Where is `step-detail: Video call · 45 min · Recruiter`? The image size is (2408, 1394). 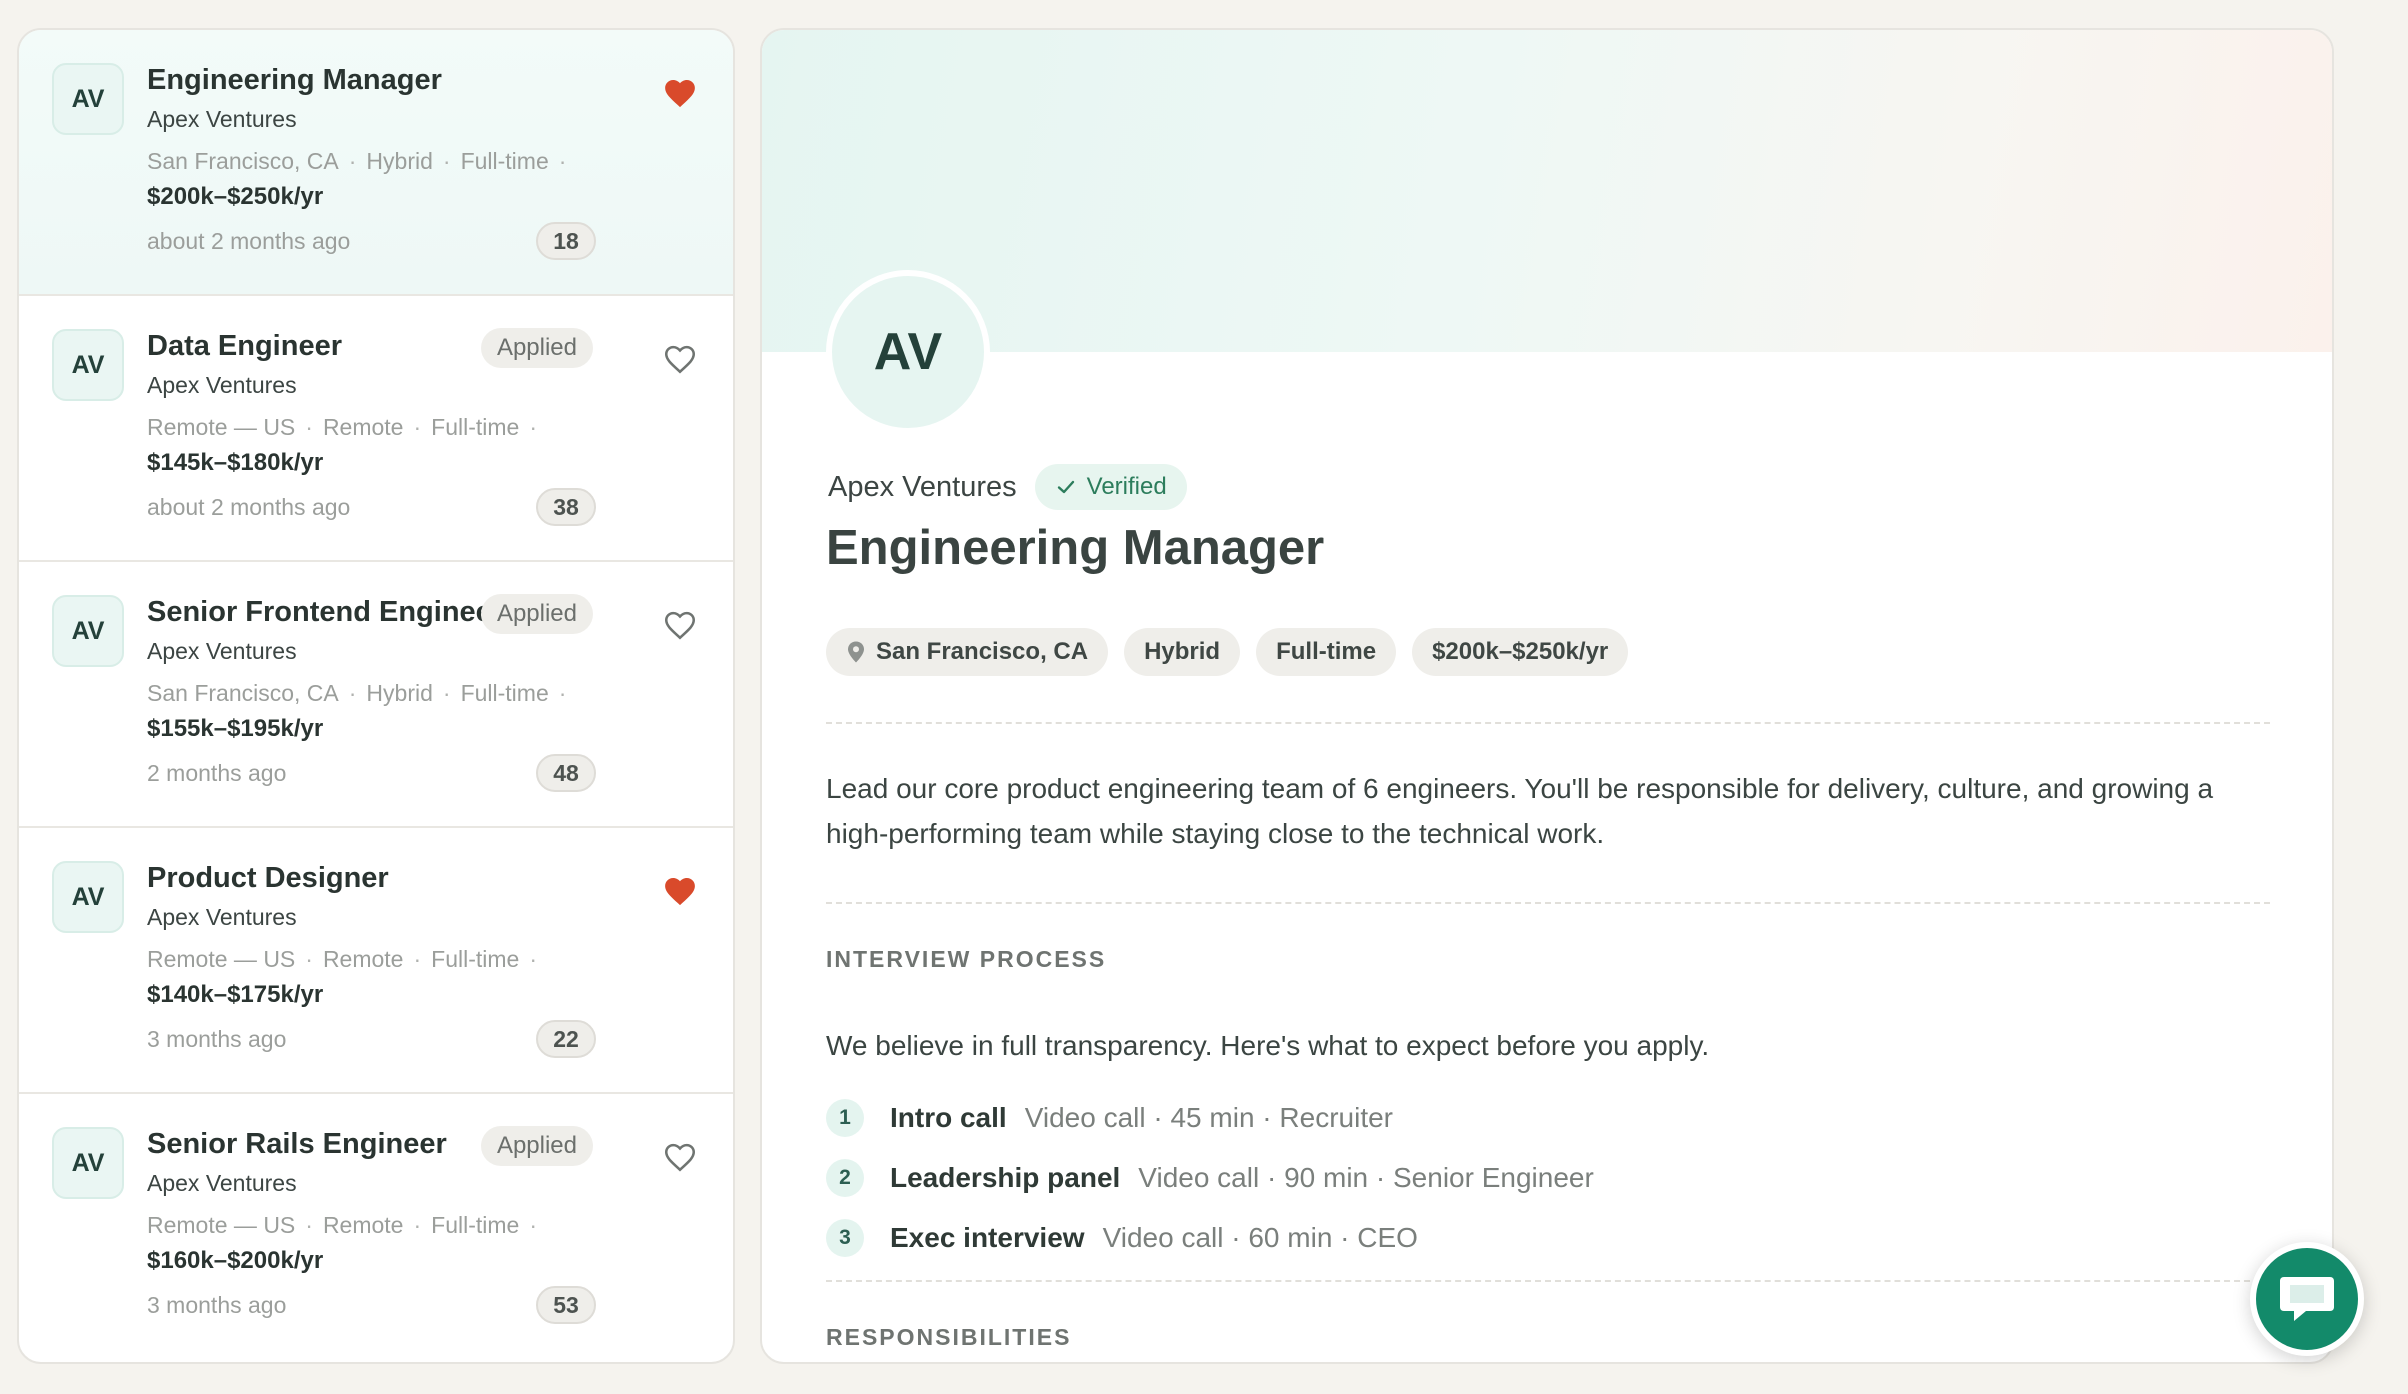 step-detail: Video call · 45 min · Recruiter is located at coordinates (1208, 1117).